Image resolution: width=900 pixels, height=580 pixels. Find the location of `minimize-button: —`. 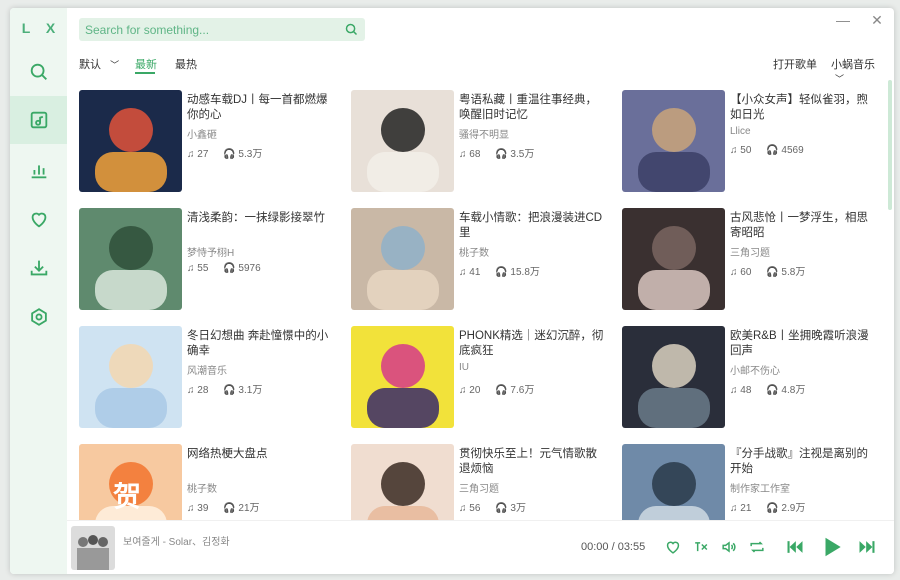

minimize-button: — is located at coordinates (843, 20).